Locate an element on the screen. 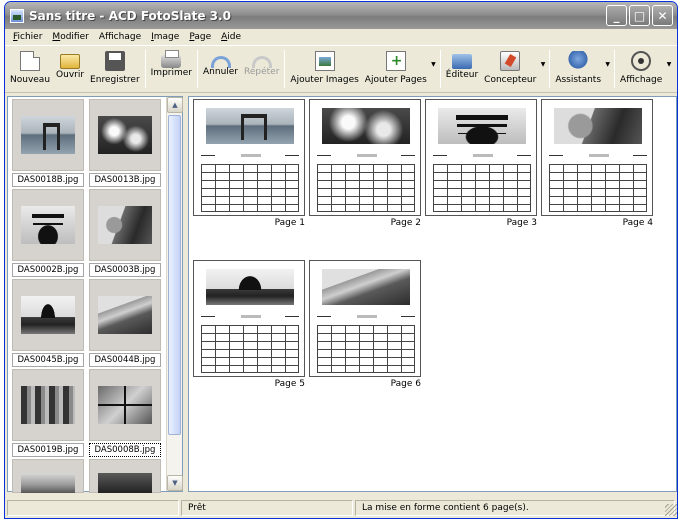  add-image-icon is located at coordinates (324, 61).